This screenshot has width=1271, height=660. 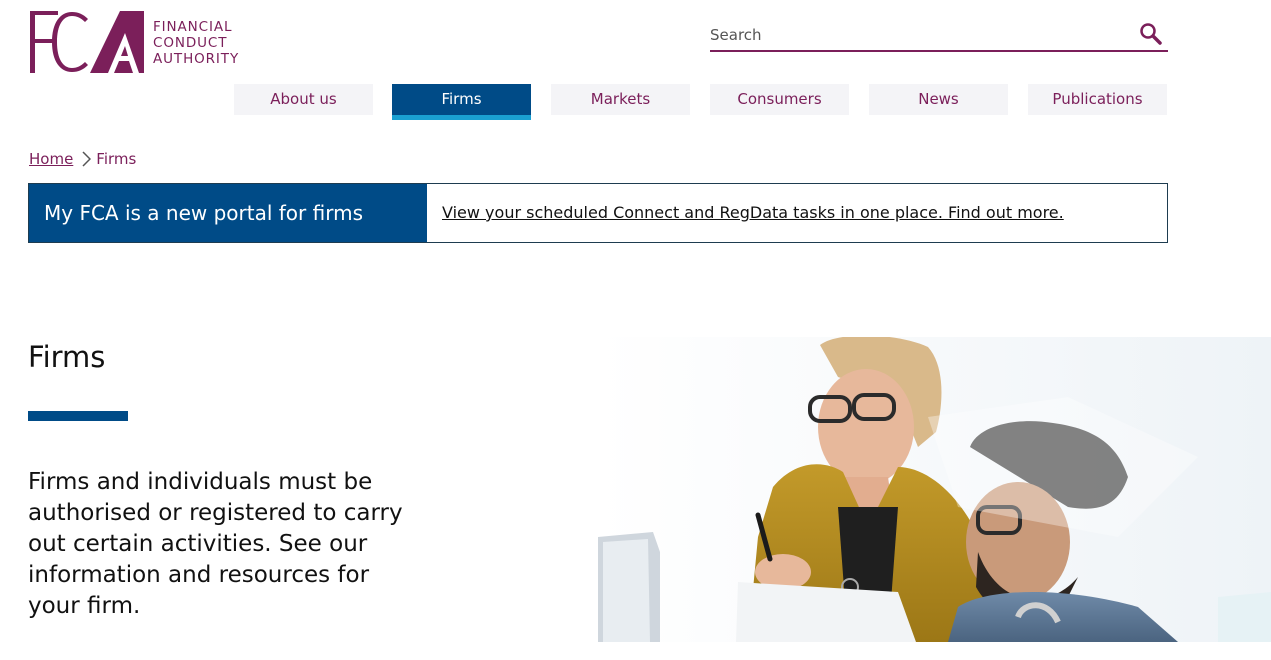 What do you see at coordinates (116, 159) in the screenshot?
I see `breadcrumb-current: Firms` at bounding box center [116, 159].